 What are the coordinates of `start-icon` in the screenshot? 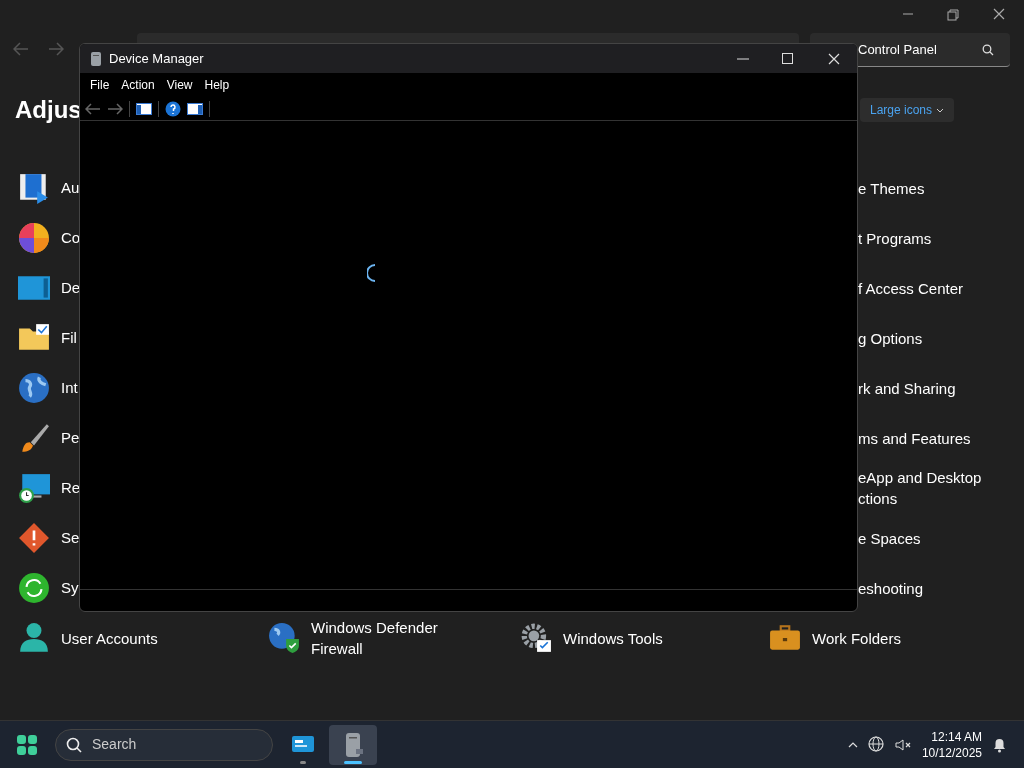 It's located at (27, 744).